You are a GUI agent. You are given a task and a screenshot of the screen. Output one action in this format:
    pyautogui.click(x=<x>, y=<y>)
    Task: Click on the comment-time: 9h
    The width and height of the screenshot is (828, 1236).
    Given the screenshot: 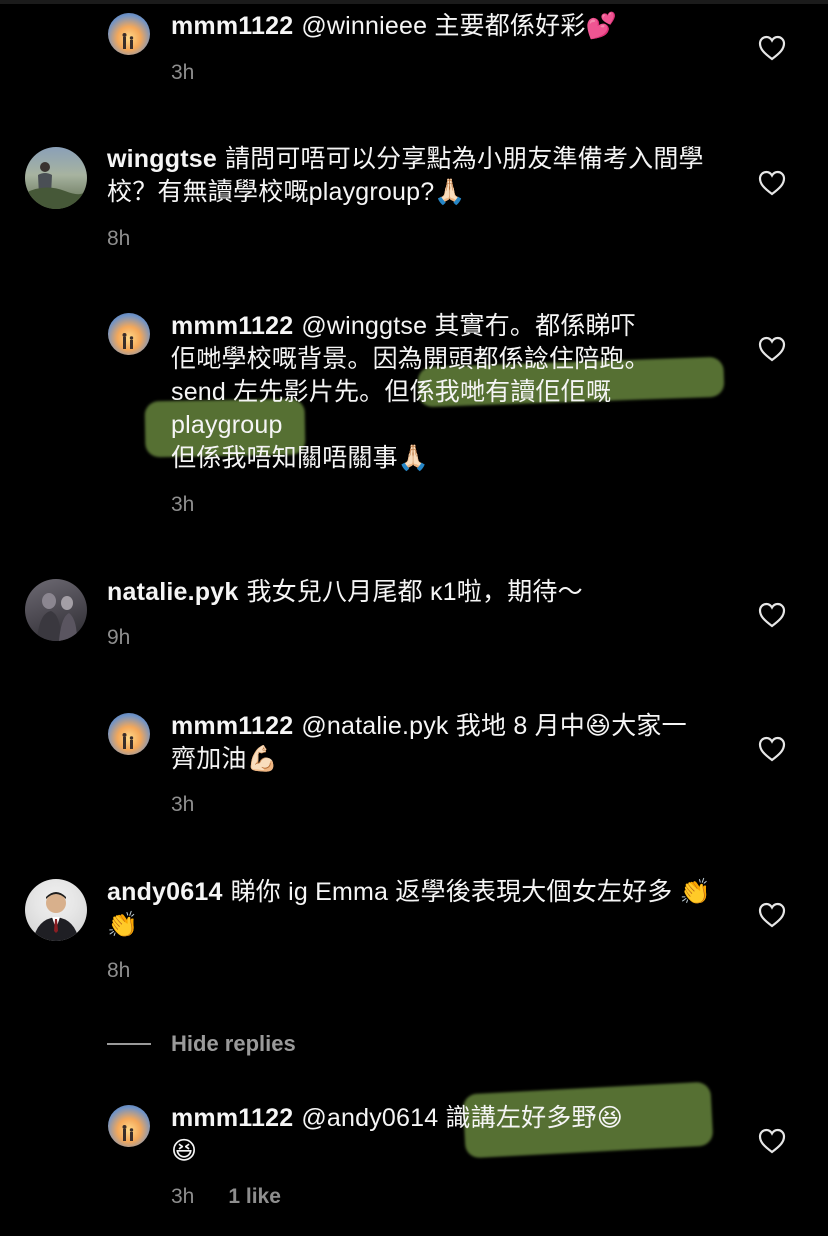 What is the action you would take?
    pyautogui.click(x=119, y=637)
    